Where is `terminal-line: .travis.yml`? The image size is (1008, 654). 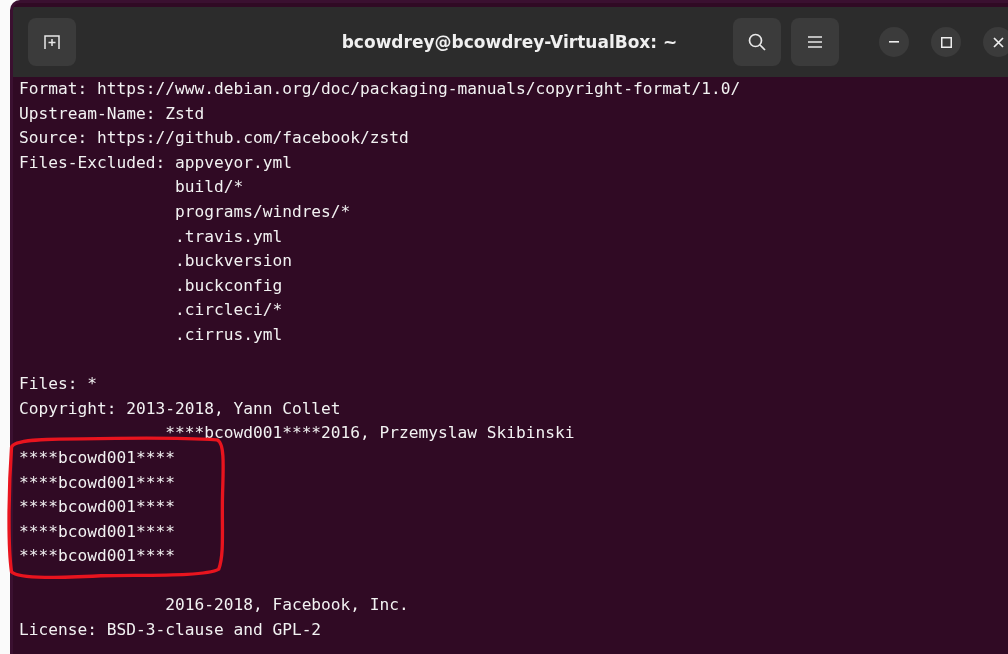
terminal-line: .travis.yml is located at coordinates (228, 236).